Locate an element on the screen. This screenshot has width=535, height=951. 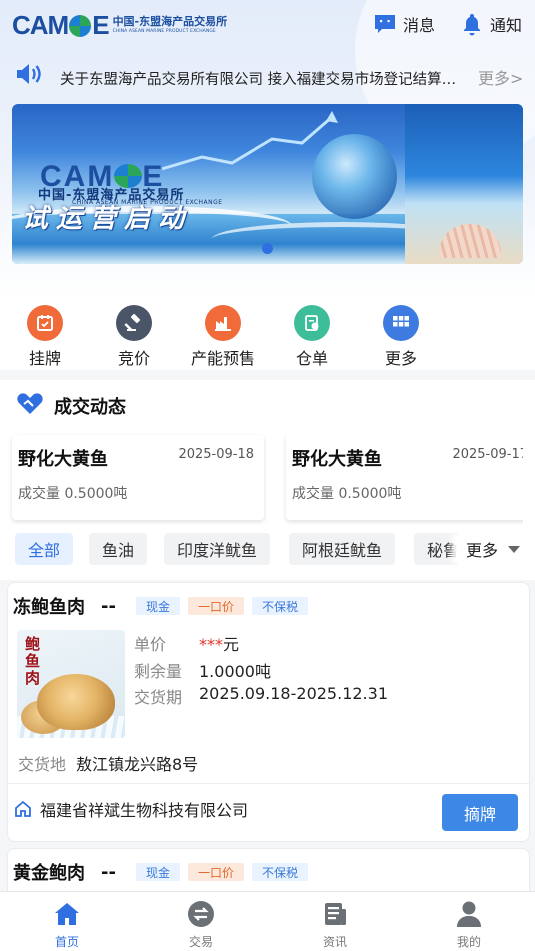
notice-label: 通知 is located at coordinates (506, 25).